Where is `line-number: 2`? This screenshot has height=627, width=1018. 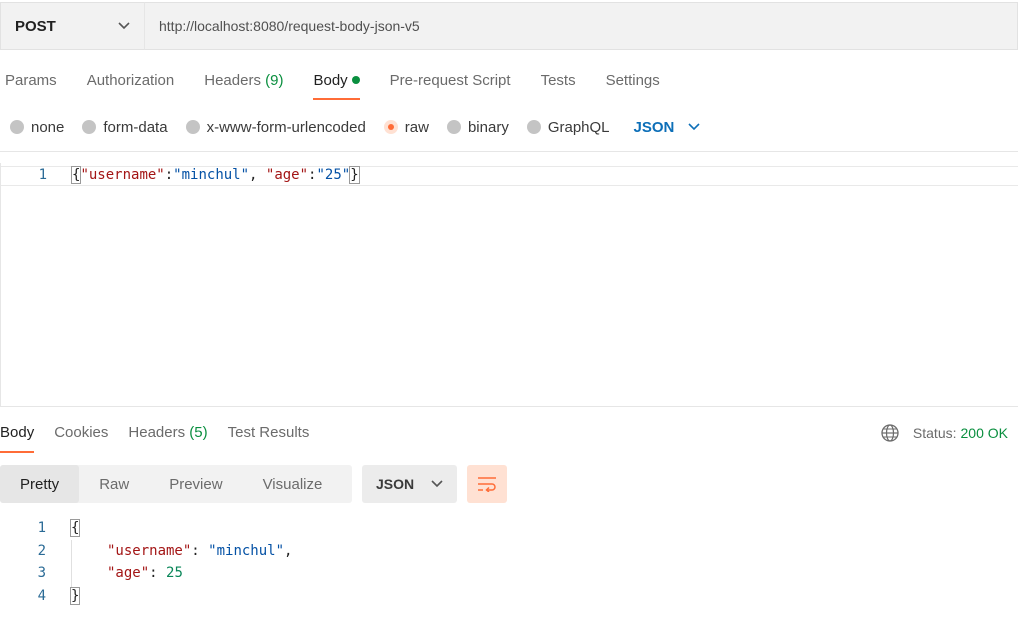 line-number: 2 is located at coordinates (41, 551).